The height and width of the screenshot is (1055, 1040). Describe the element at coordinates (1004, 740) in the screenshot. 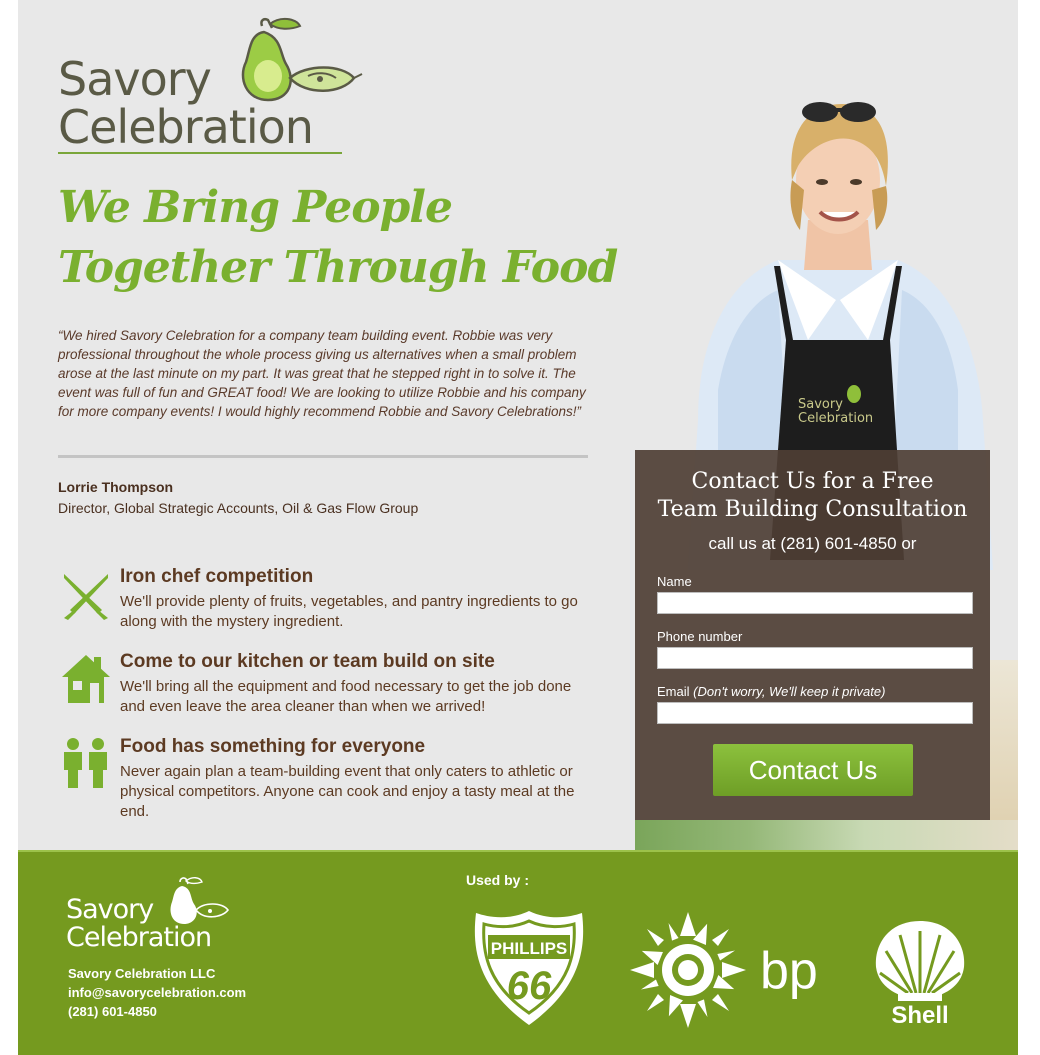

I see `table-scene-right` at that location.